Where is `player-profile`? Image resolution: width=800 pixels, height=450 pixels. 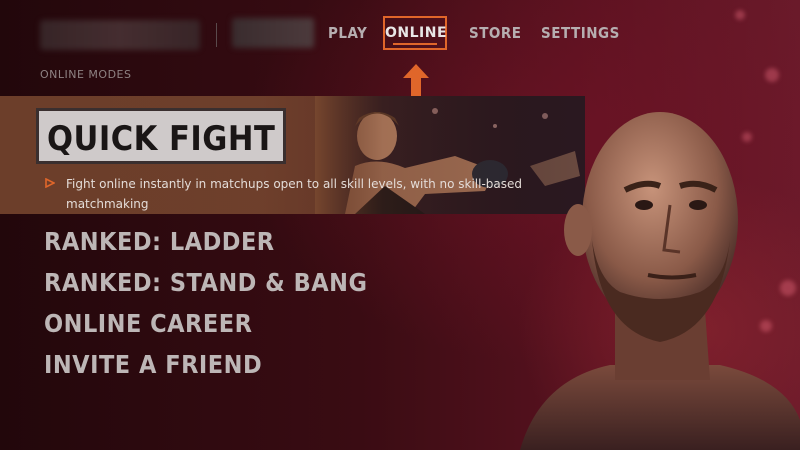
player-profile is located at coordinates (273, 33).